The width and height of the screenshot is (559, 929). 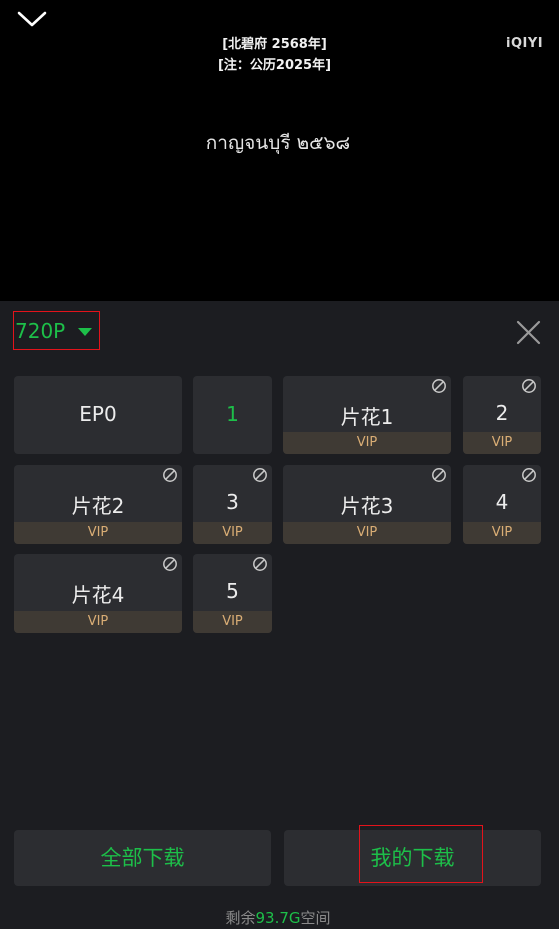 I want to click on episode-label: 1, so click(x=232, y=414).